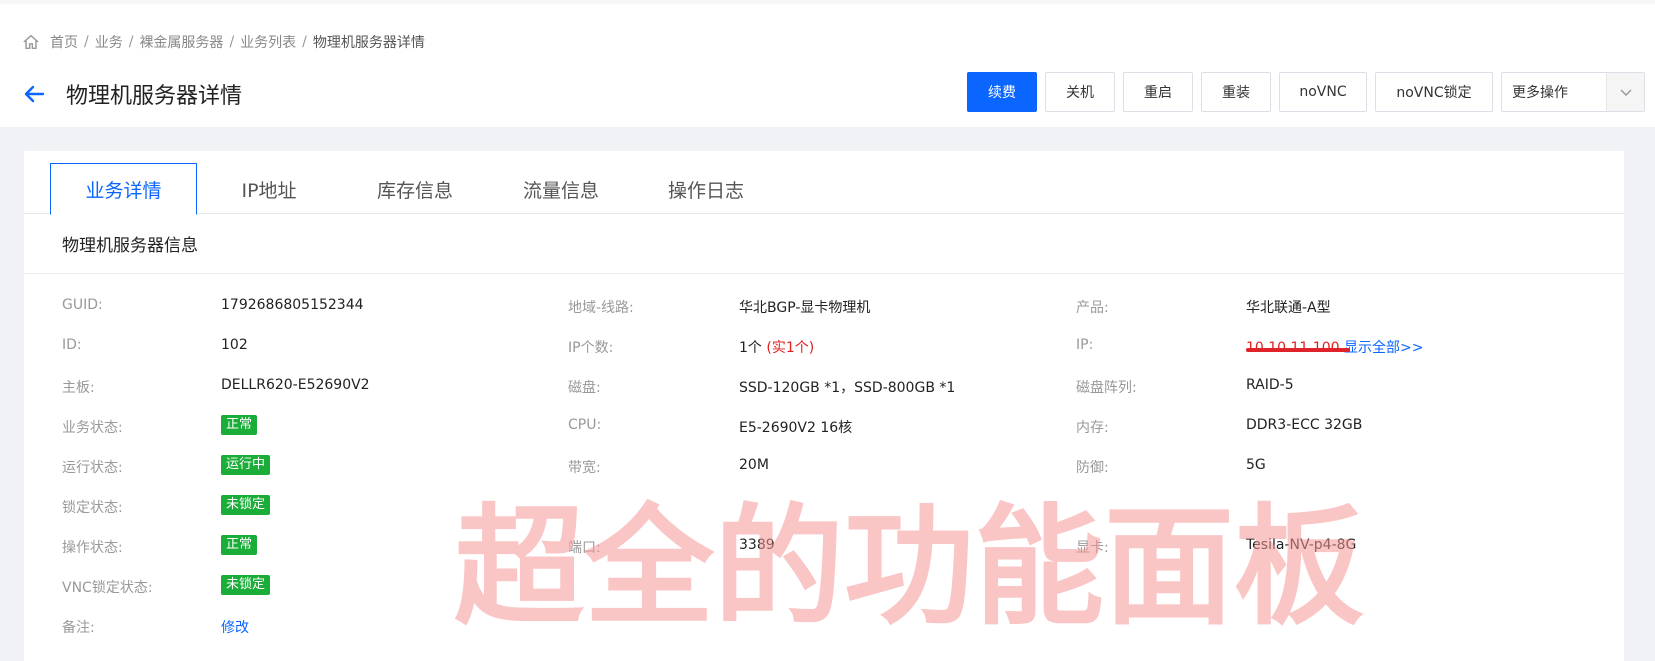  What do you see at coordinates (1085, 345) in the screenshot?
I see `ip-label: IP:` at bounding box center [1085, 345].